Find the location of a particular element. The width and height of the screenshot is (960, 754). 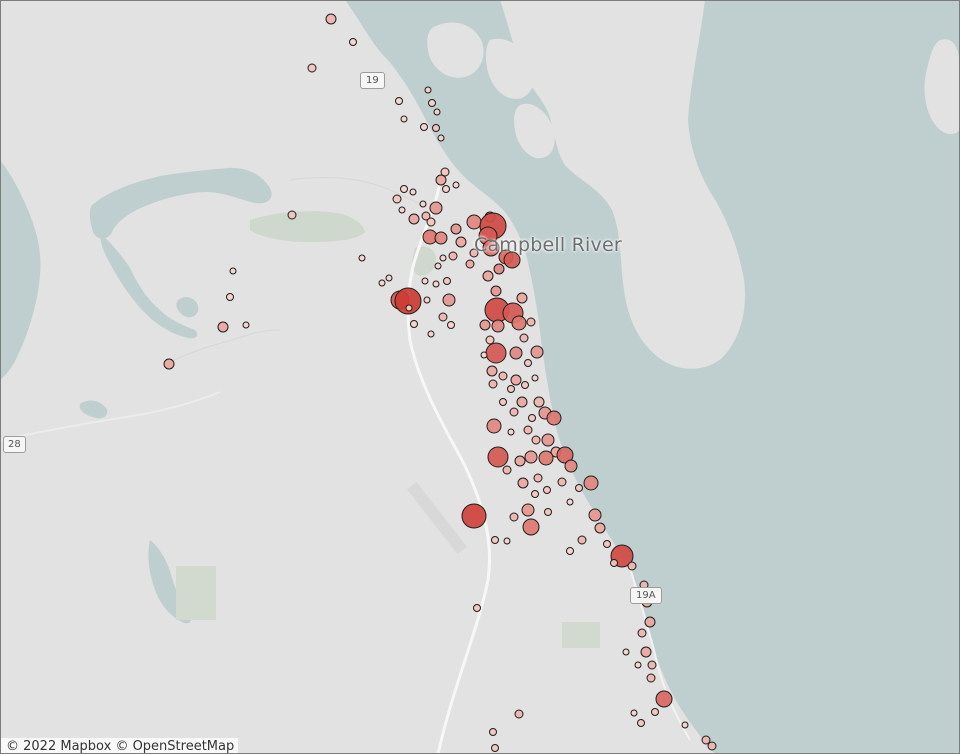

map-attribution: © 2022 Mapbox © OpenStreetMap is located at coordinates (119, 746).